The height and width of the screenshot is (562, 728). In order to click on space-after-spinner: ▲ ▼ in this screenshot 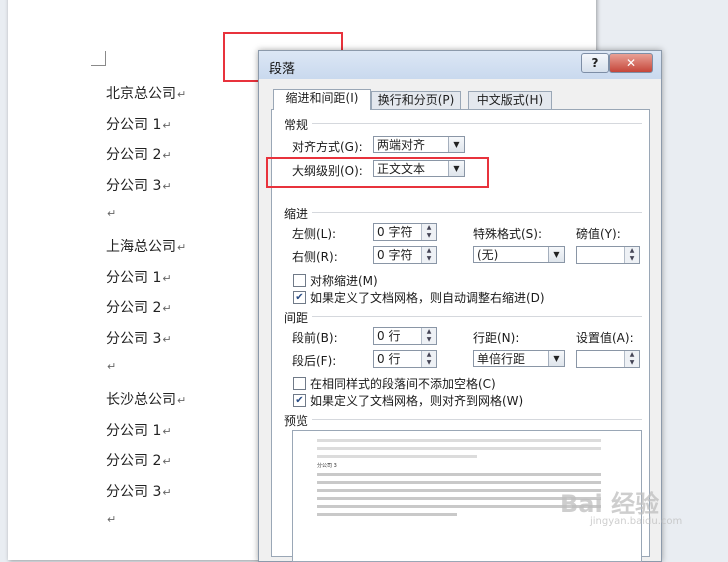, I will do `click(428, 359)`.